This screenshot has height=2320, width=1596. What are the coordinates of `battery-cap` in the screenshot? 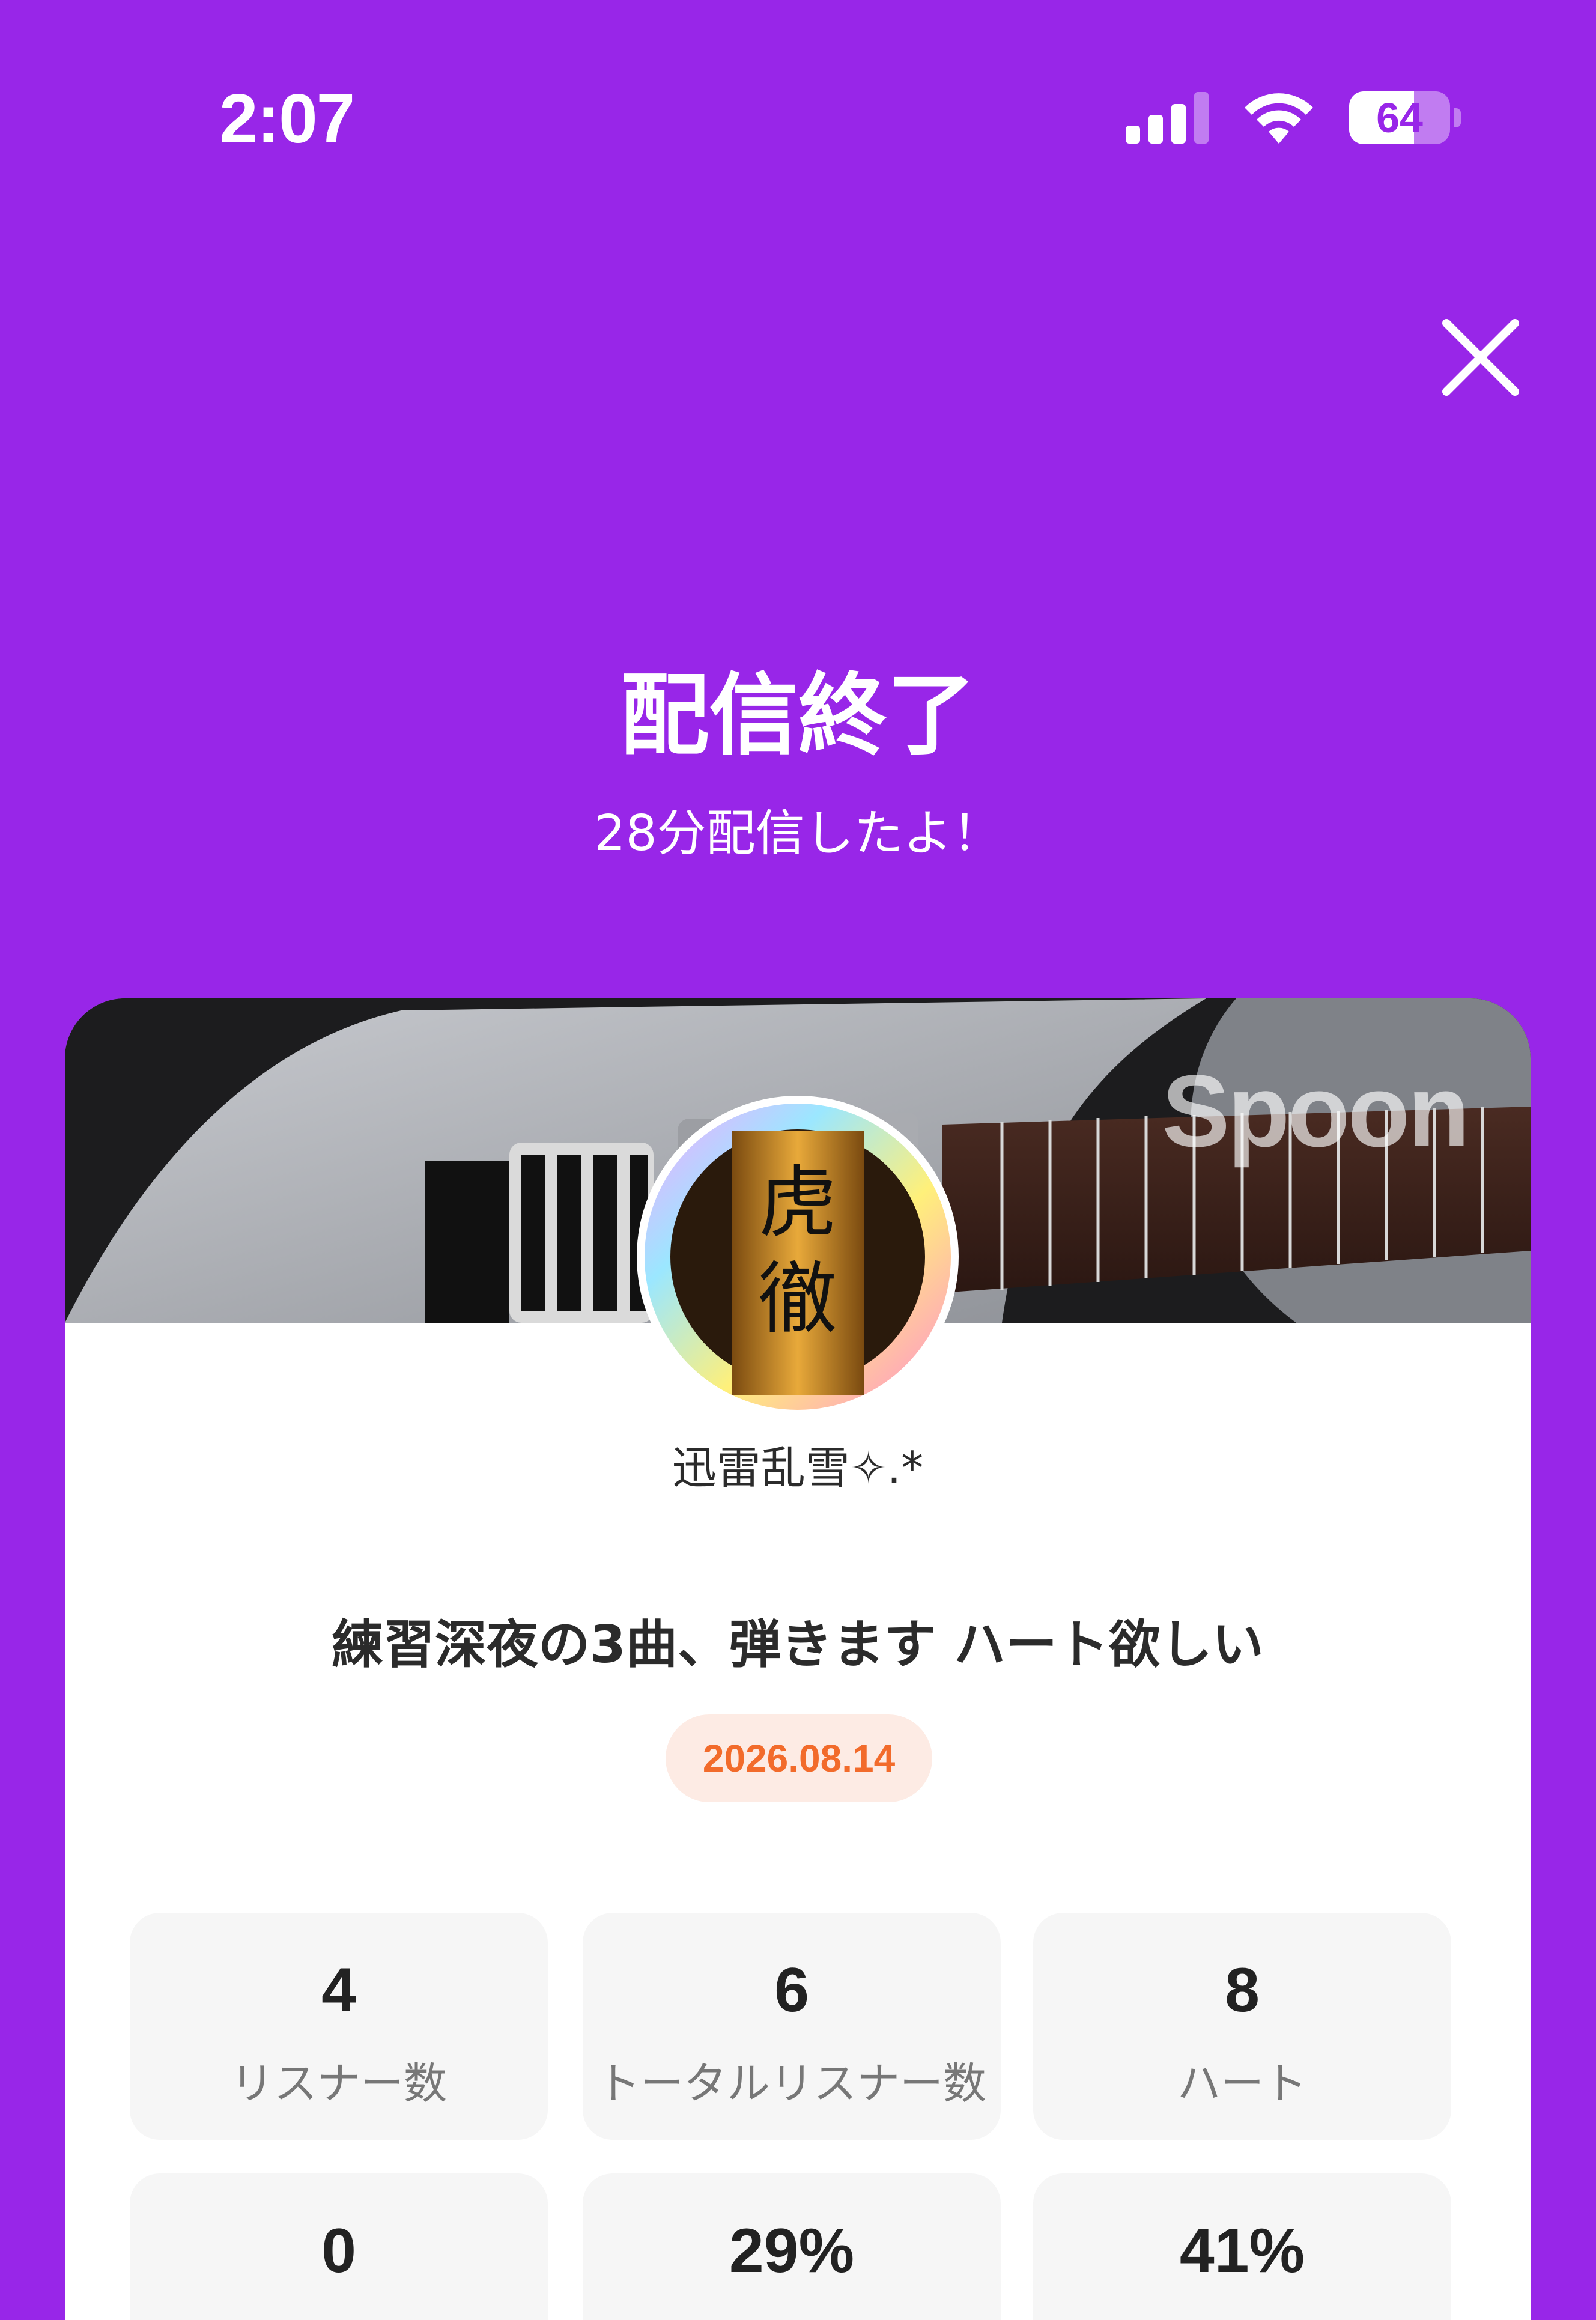 It's located at (1457, 117).